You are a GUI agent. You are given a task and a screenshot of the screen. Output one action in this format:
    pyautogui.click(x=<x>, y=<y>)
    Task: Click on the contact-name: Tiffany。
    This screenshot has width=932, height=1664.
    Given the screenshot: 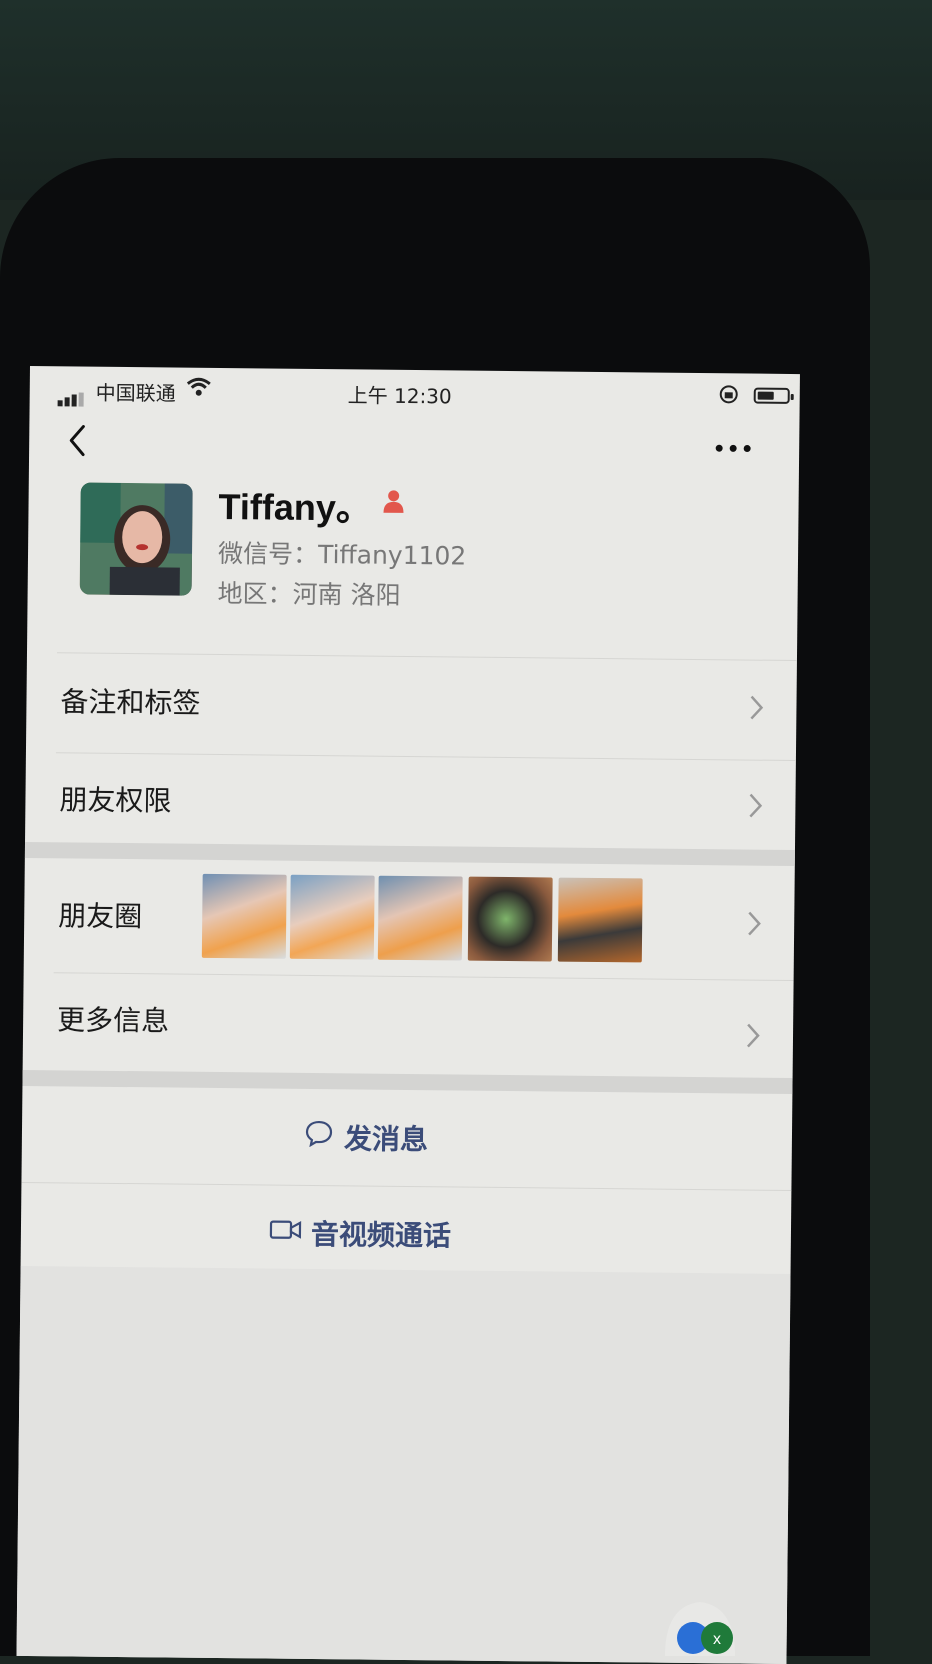 What is the action you would take?
    pyautogui.click(x=295, y=507)
    